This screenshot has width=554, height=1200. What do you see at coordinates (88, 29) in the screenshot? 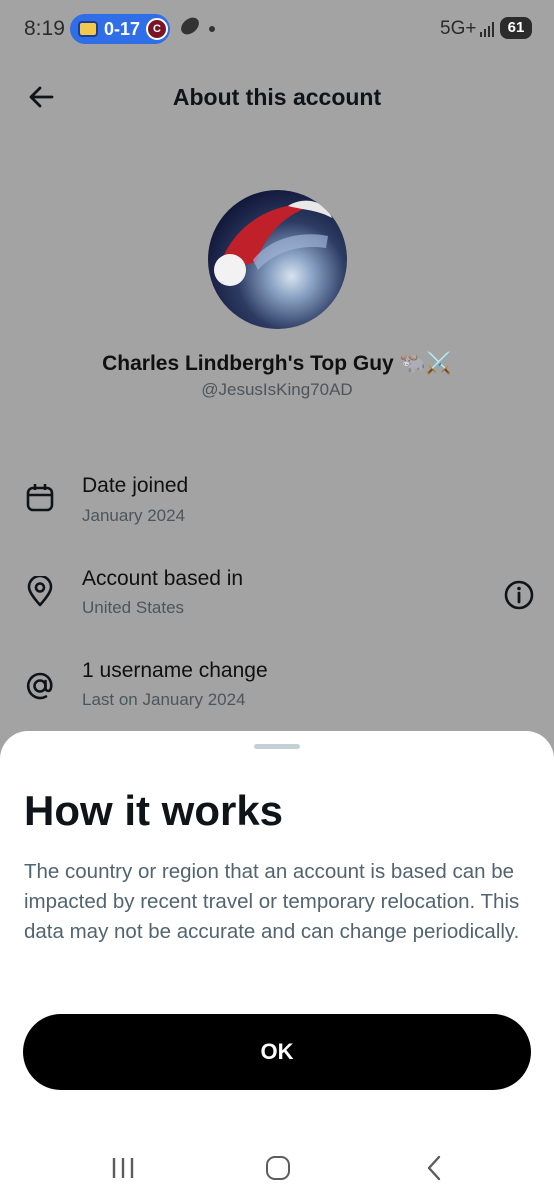
I see `team-logo-icon` at bounding box center [88, 29].